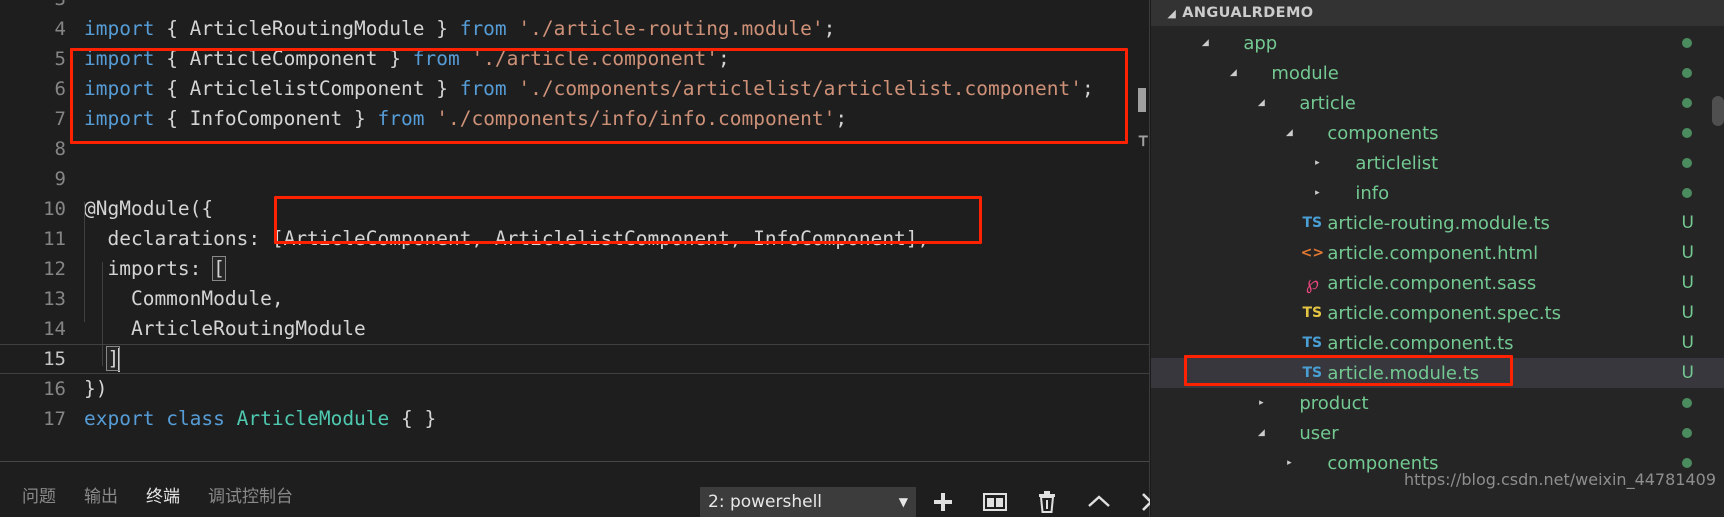 This screenshot has width=1724, height=517. I want to click on maximize-panel-button, so click(1099, 502).